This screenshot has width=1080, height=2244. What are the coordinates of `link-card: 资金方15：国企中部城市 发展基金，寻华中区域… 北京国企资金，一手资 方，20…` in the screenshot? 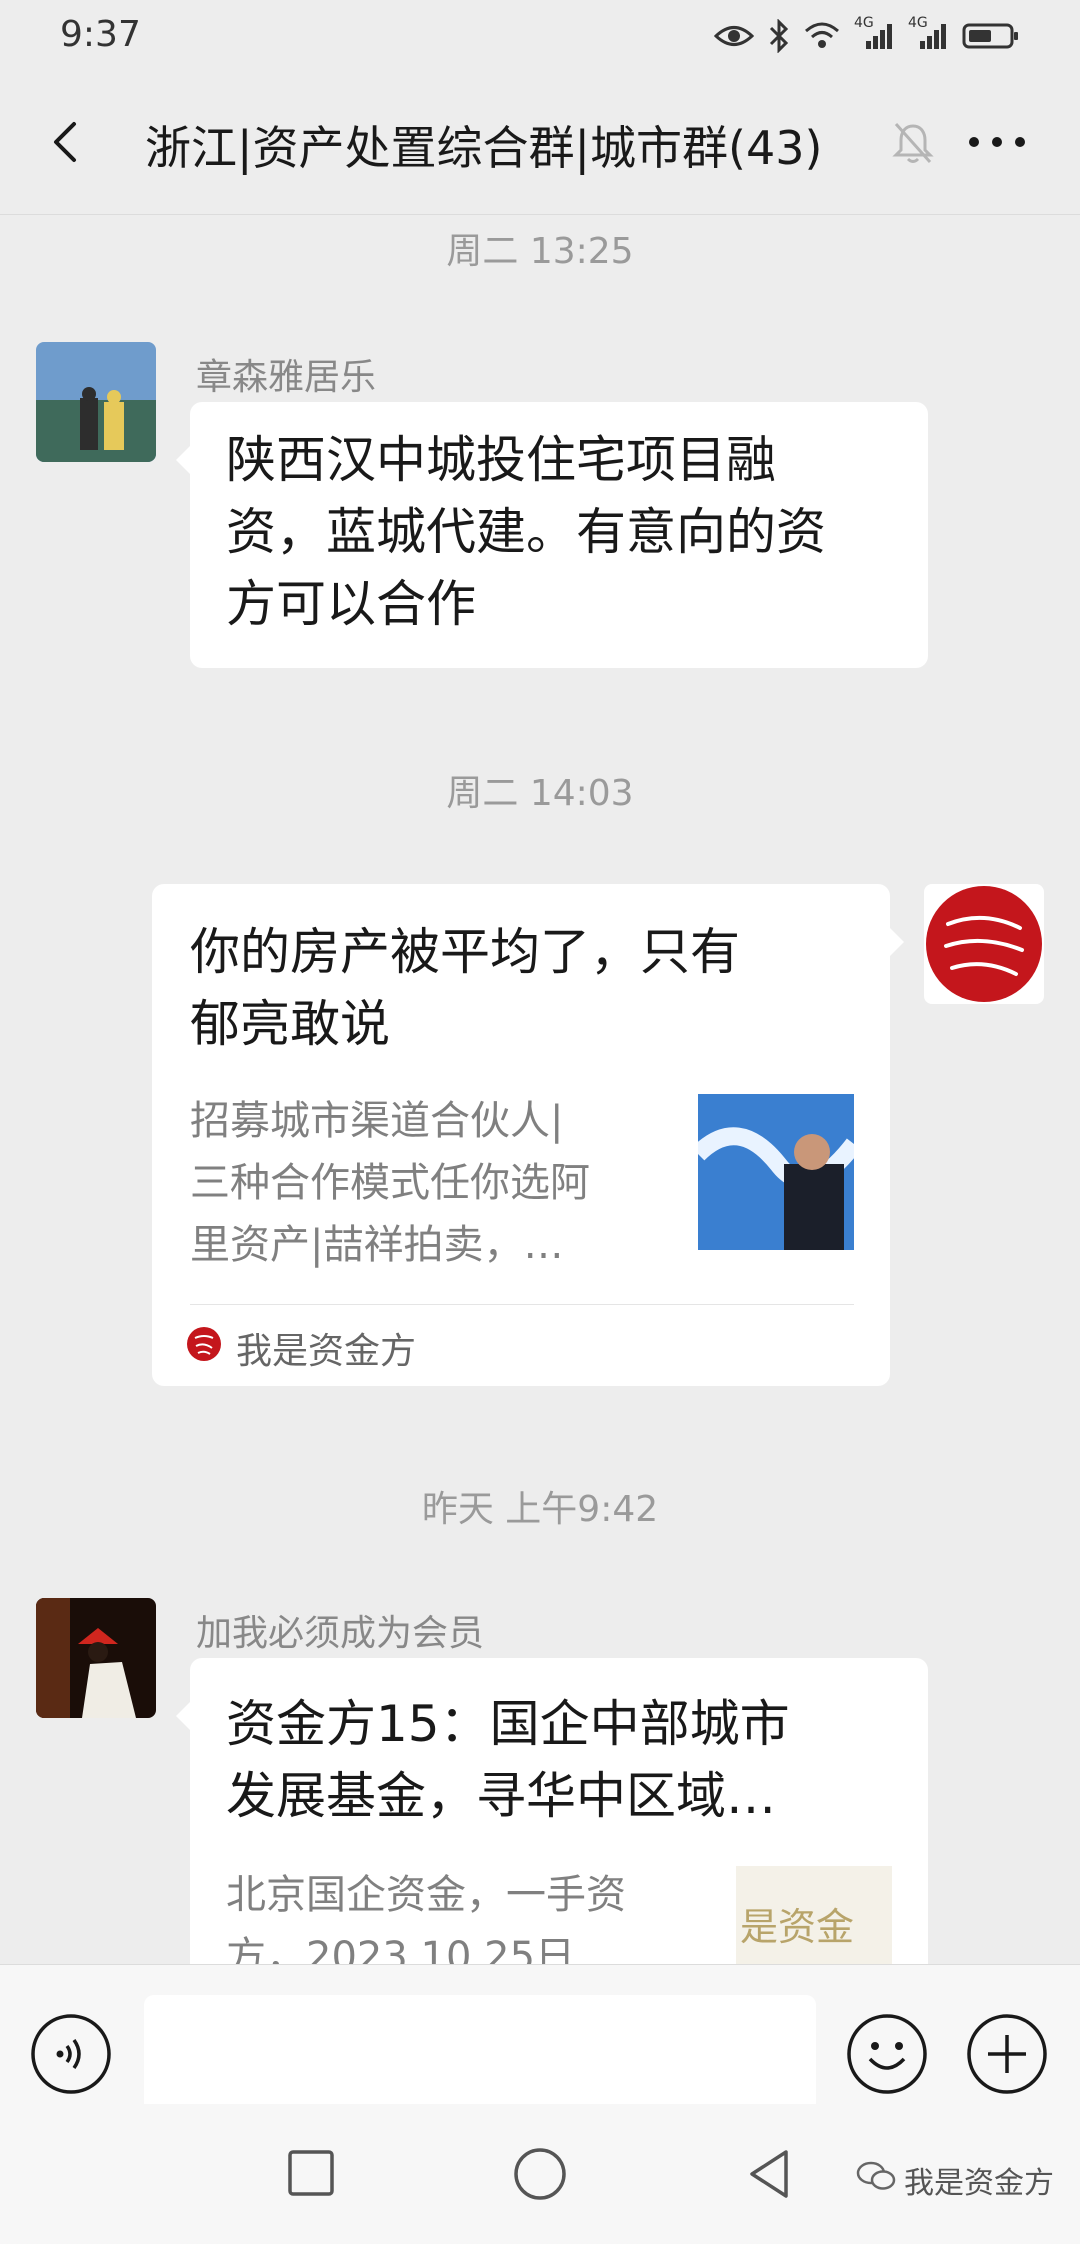 It's located at (552, 1819).